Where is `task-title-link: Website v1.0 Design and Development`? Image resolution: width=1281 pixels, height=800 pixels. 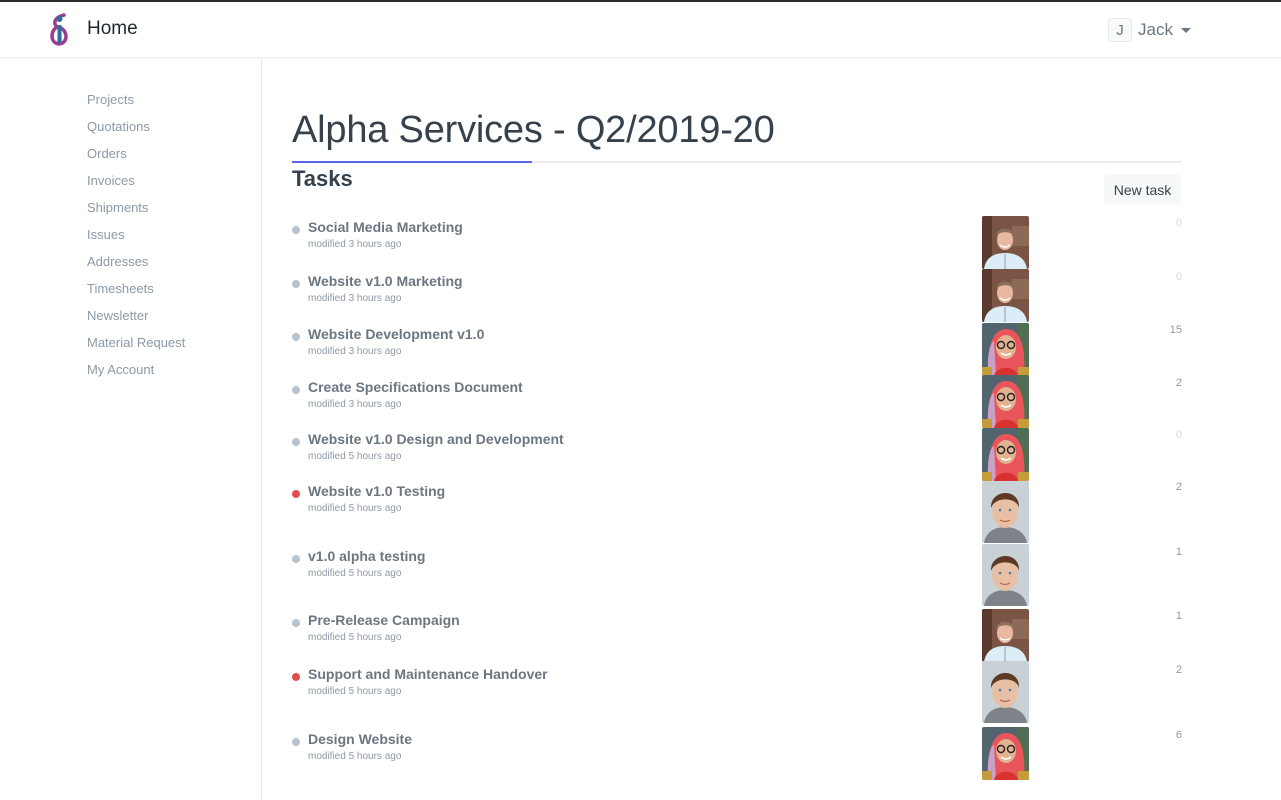
task-title-link: Website v1.0 Design and Development is located at coordinates (436, 439).